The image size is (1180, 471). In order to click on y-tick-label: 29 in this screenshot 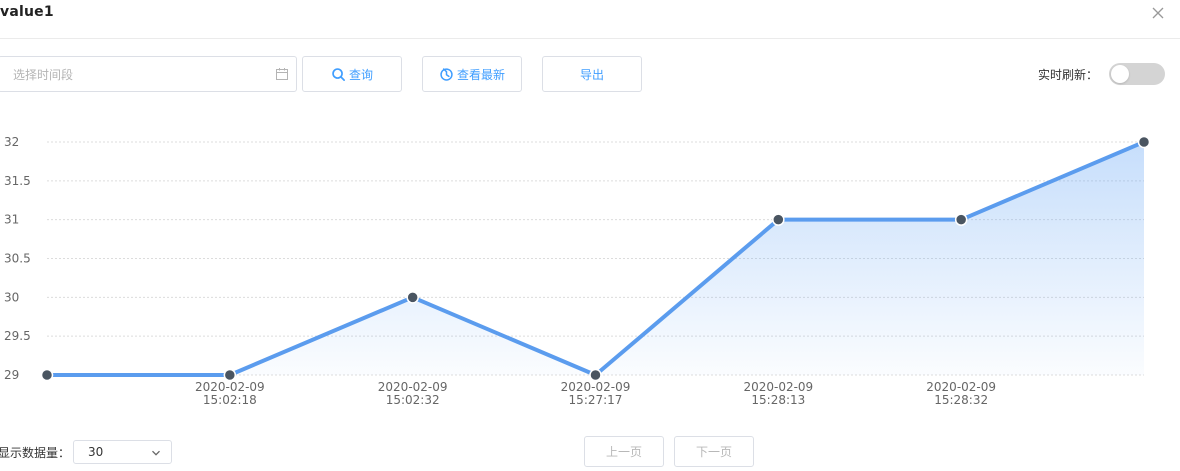, I will do `click(11, 375)`.